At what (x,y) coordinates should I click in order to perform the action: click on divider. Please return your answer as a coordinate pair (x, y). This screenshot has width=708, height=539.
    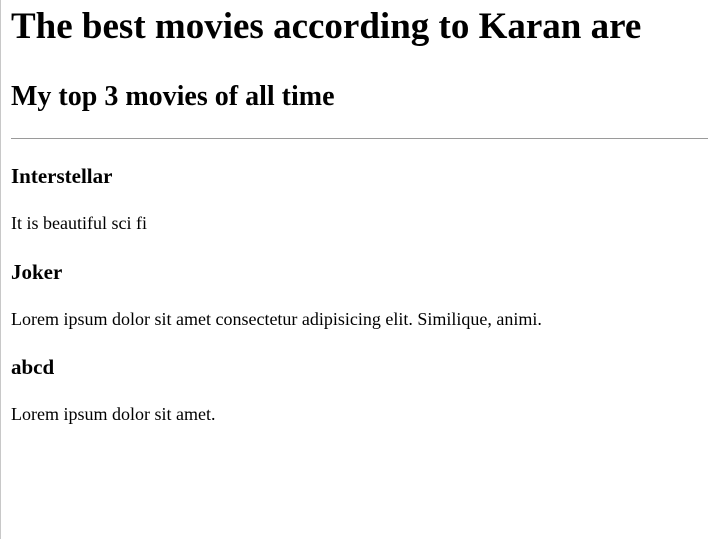
    Looking at the image, I should click on (359, 138).